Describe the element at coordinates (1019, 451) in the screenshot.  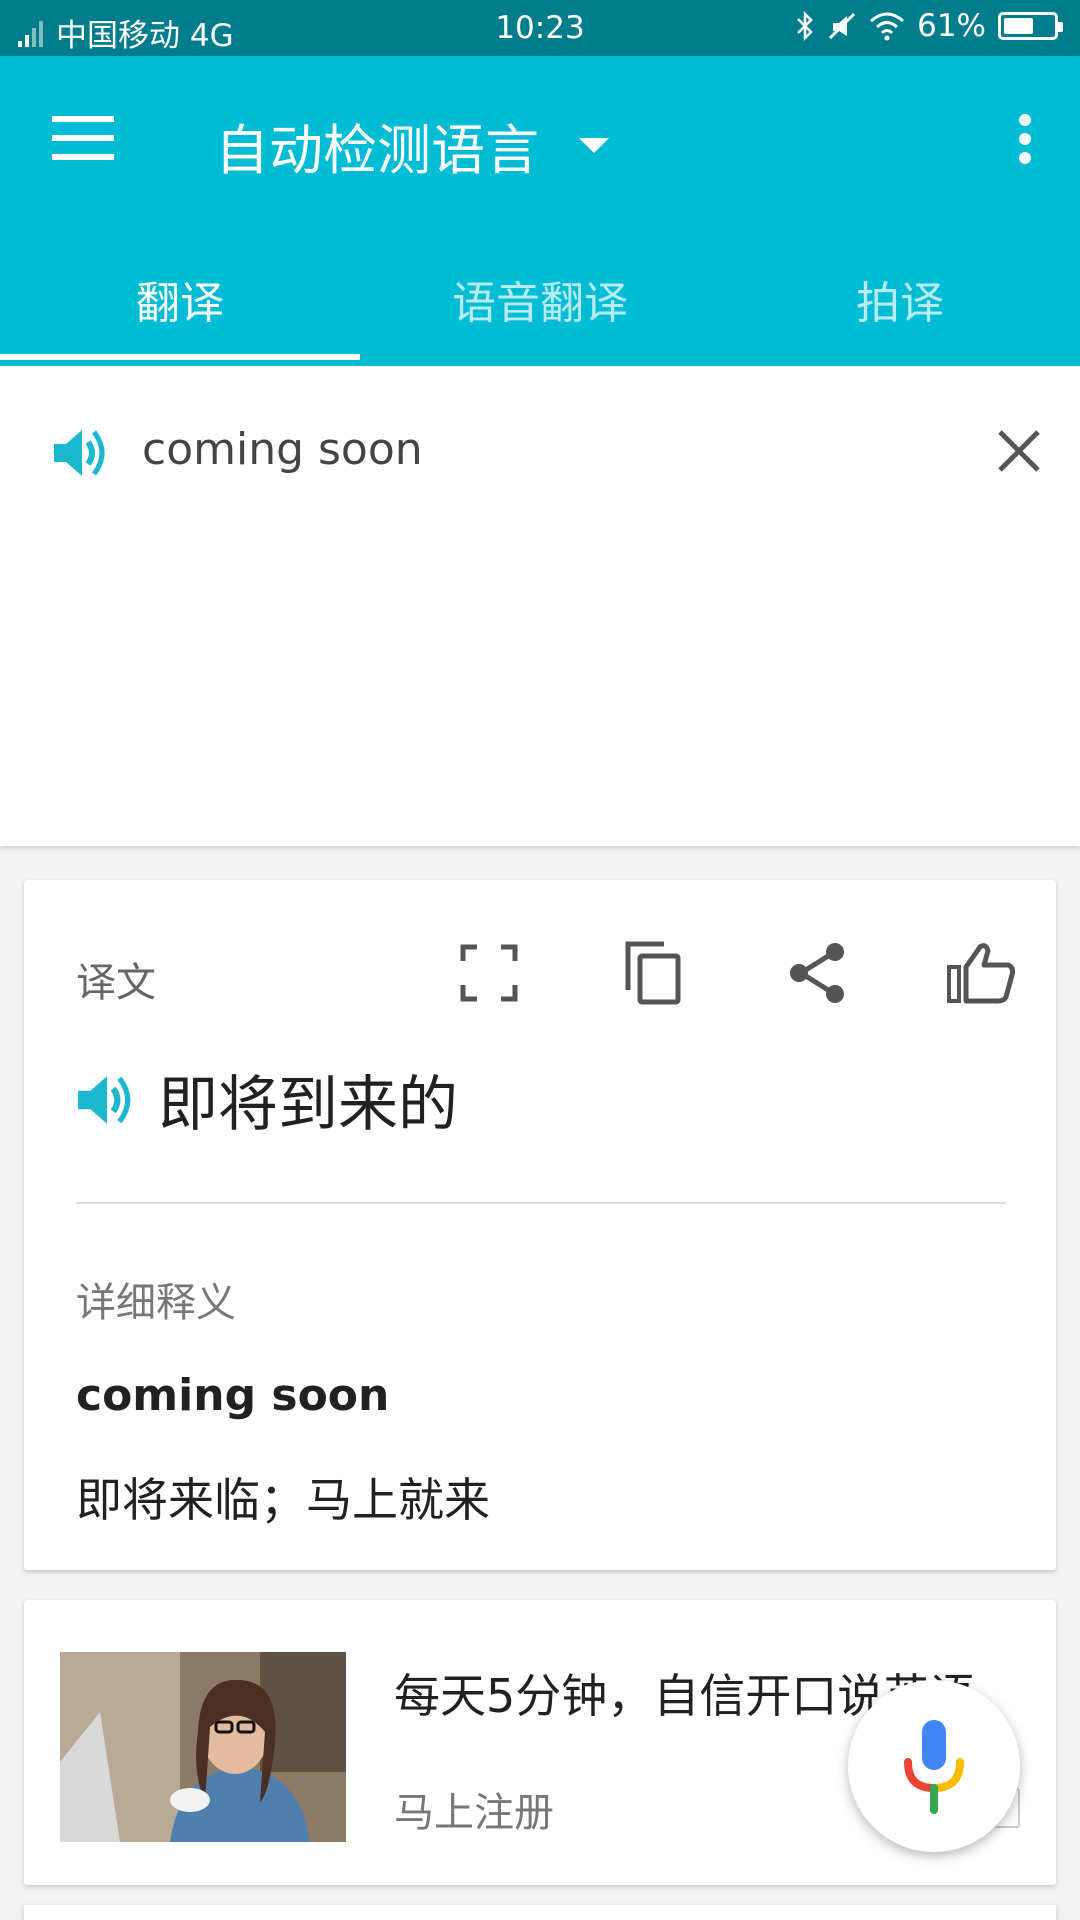
I see `close-icon` at that location.